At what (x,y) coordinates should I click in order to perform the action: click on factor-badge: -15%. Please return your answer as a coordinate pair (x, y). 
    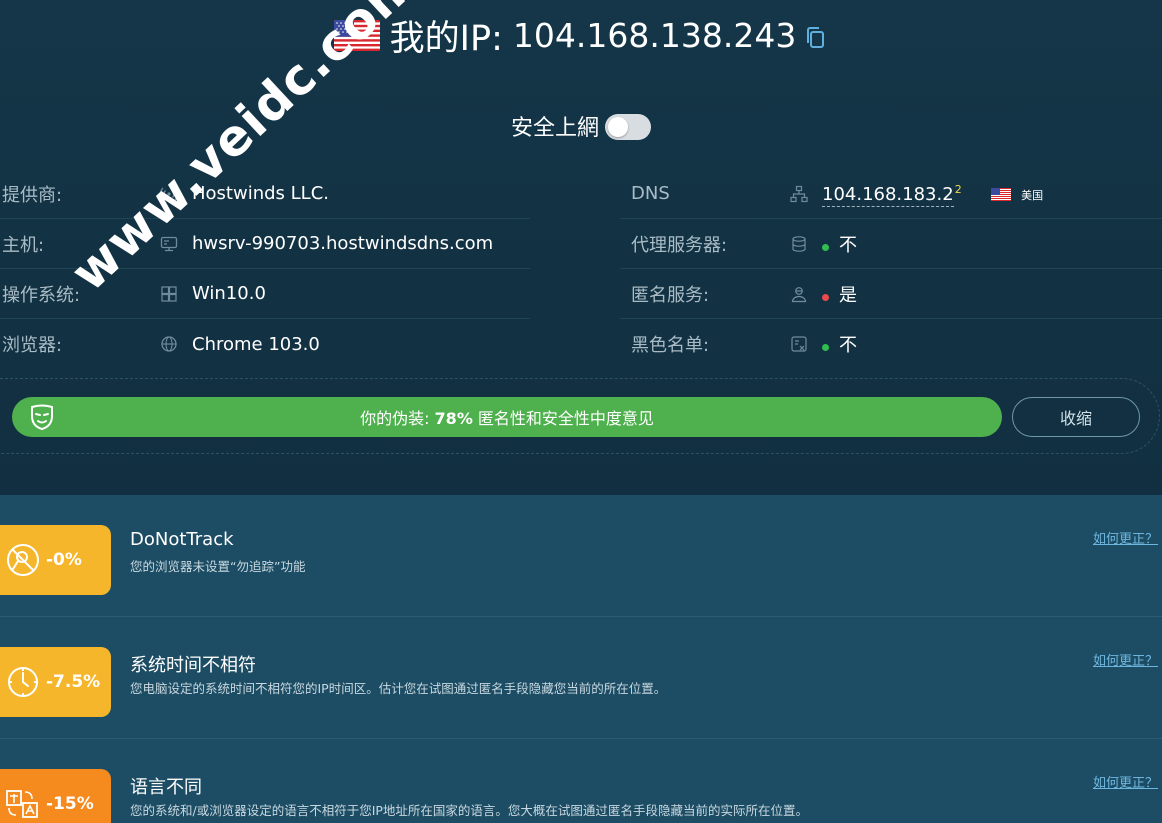
    Looking at the image, I should click on (55, 796).